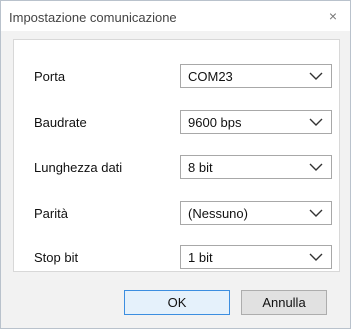 This screenshot has height=329, width=351. I want to click on port-value: COM23, so click(210, 76).